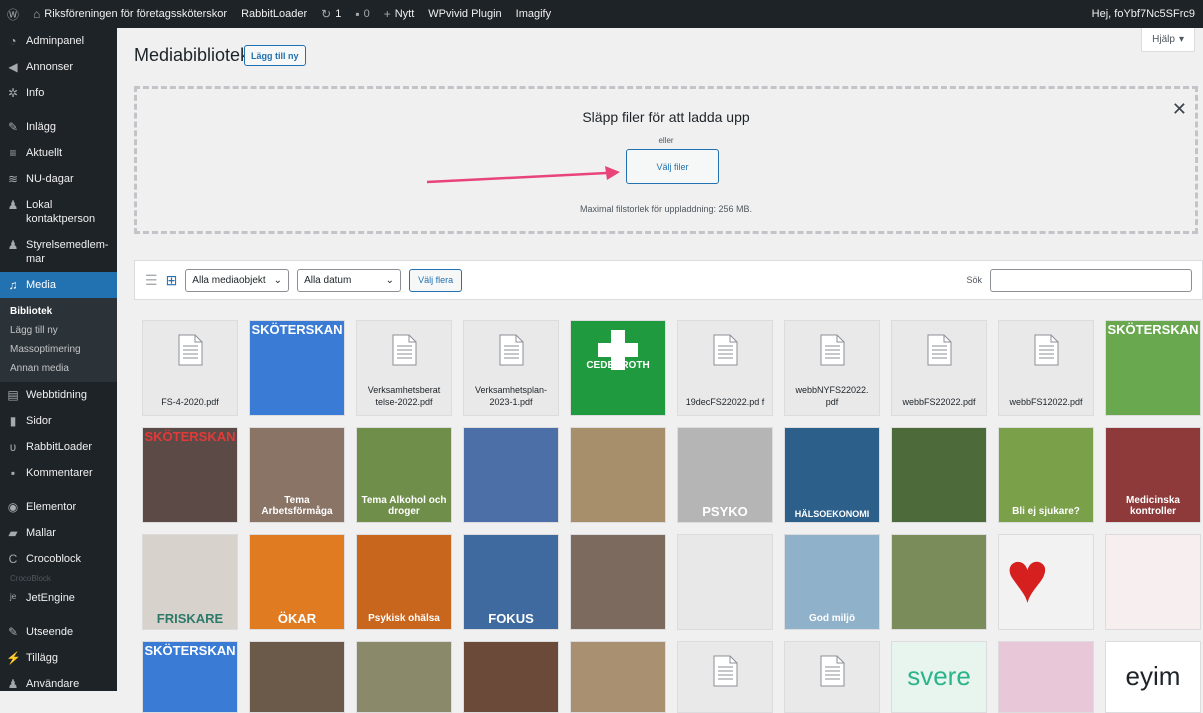 This screenshot has height=713, width=1203. Describe the element at coordinates (404, 475) in the screenshot. I see `media-attachment: Tema Alkohol och droger` at that location.